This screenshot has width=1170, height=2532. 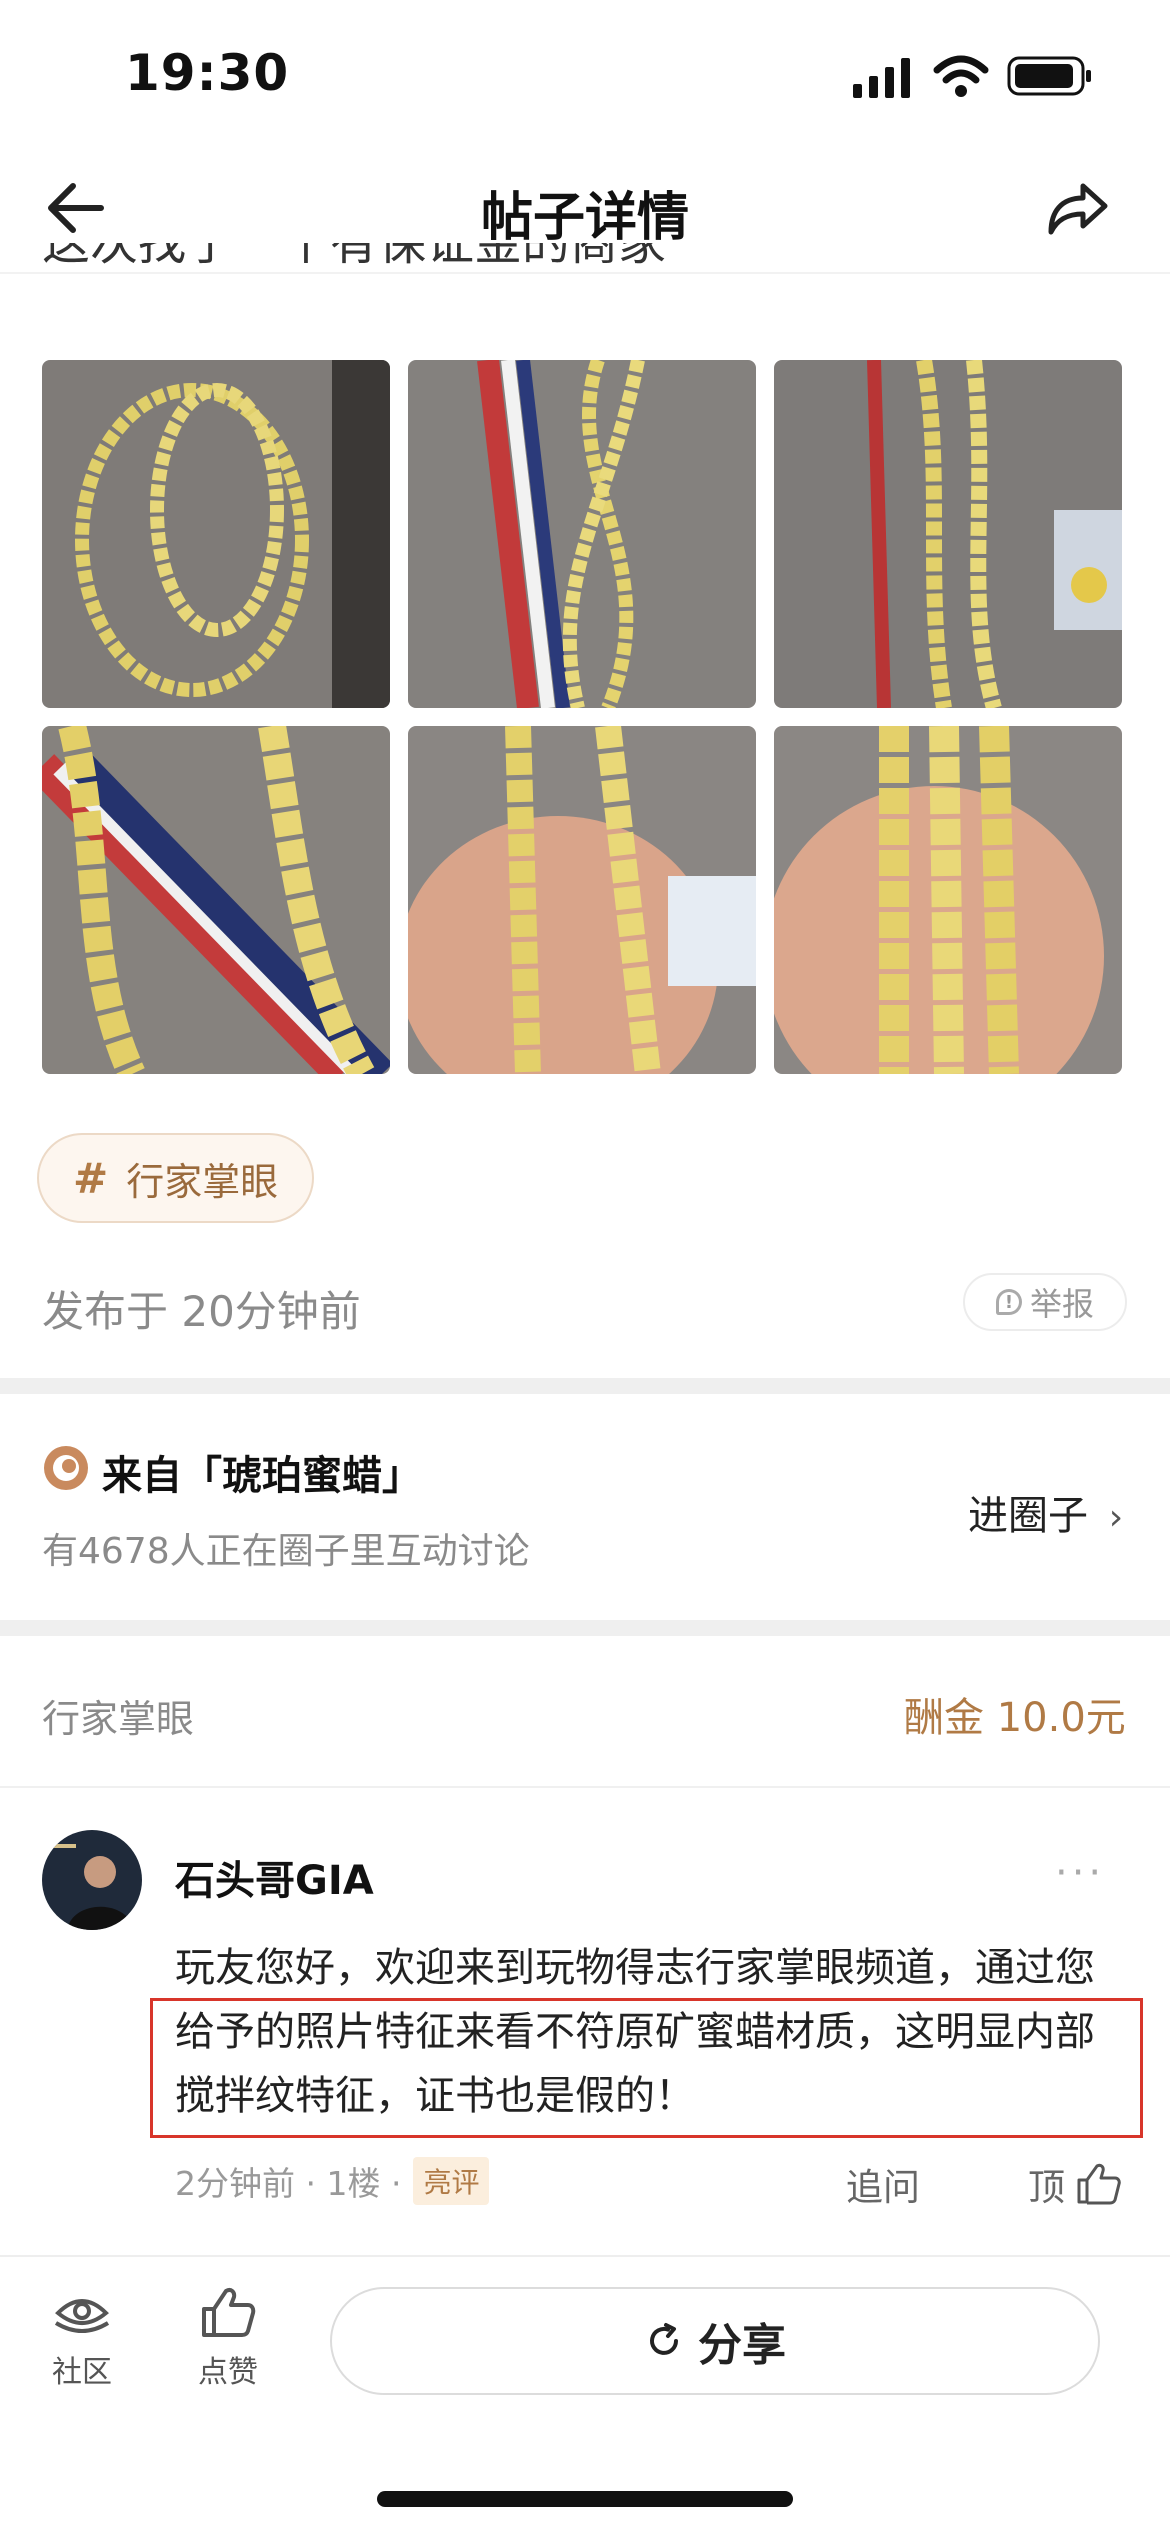 What do you see at coordinates (883, 2184) in the screenshot?
I see `follow-up-button: 追问` at bounding box center [883, 2184].